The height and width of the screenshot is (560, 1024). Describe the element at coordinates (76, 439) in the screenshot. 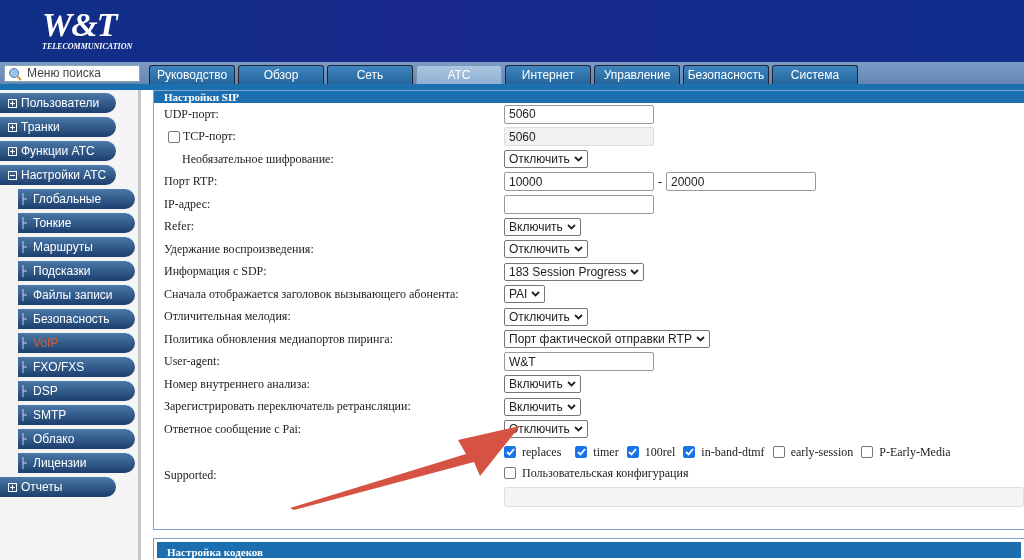

I see `sidebar-subitem: Облако` at that location.